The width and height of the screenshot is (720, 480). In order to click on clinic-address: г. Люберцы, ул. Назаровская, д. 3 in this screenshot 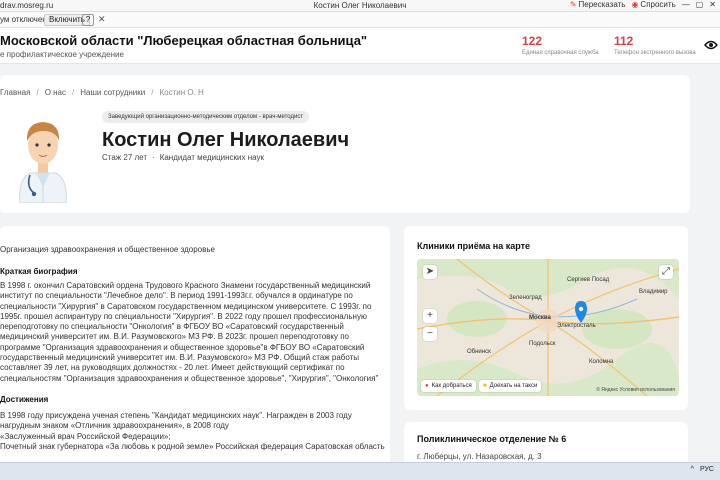, I will do `click(479, 456)`.